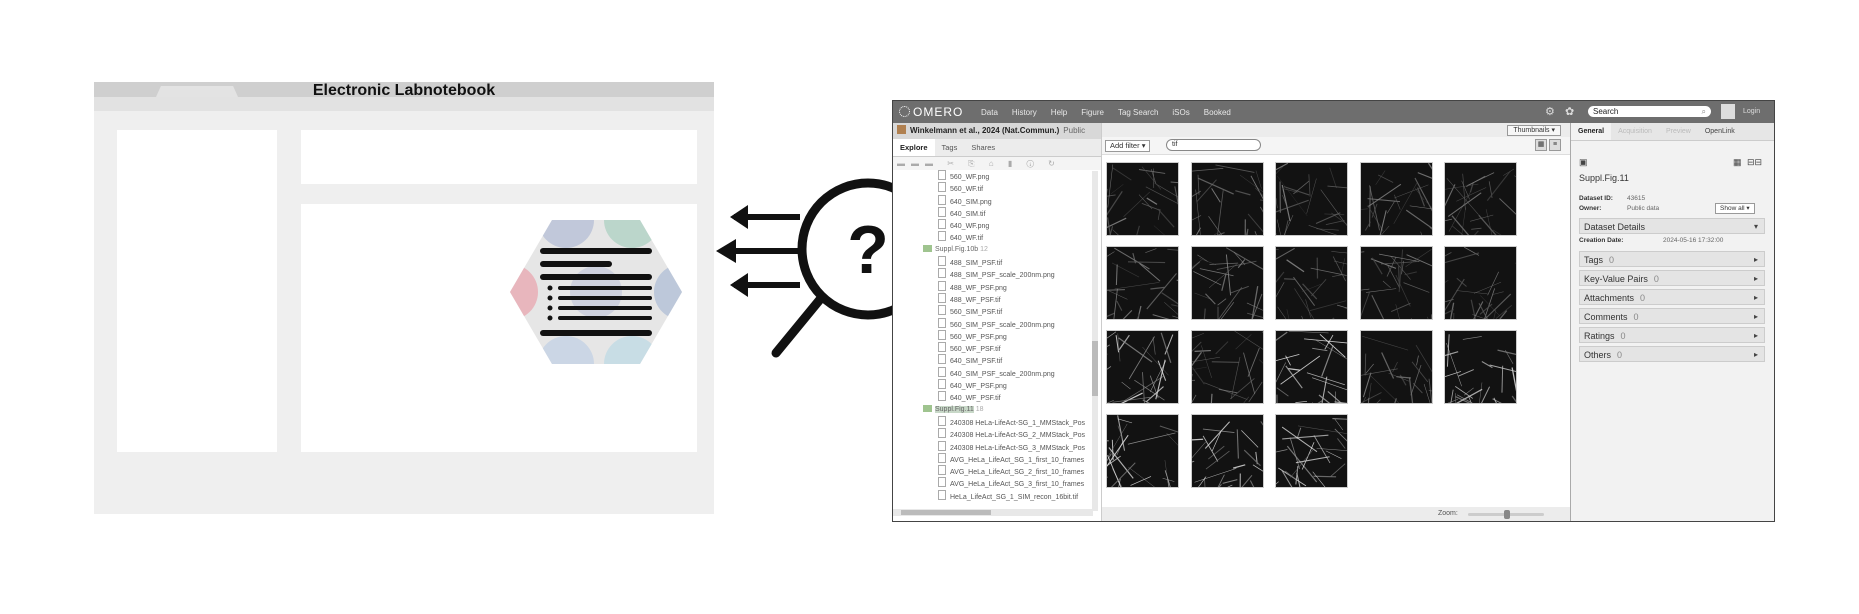 The image size is (1859, 614). I want to click on dataset-id-label: Dataset ID:, so click(1596, 198).